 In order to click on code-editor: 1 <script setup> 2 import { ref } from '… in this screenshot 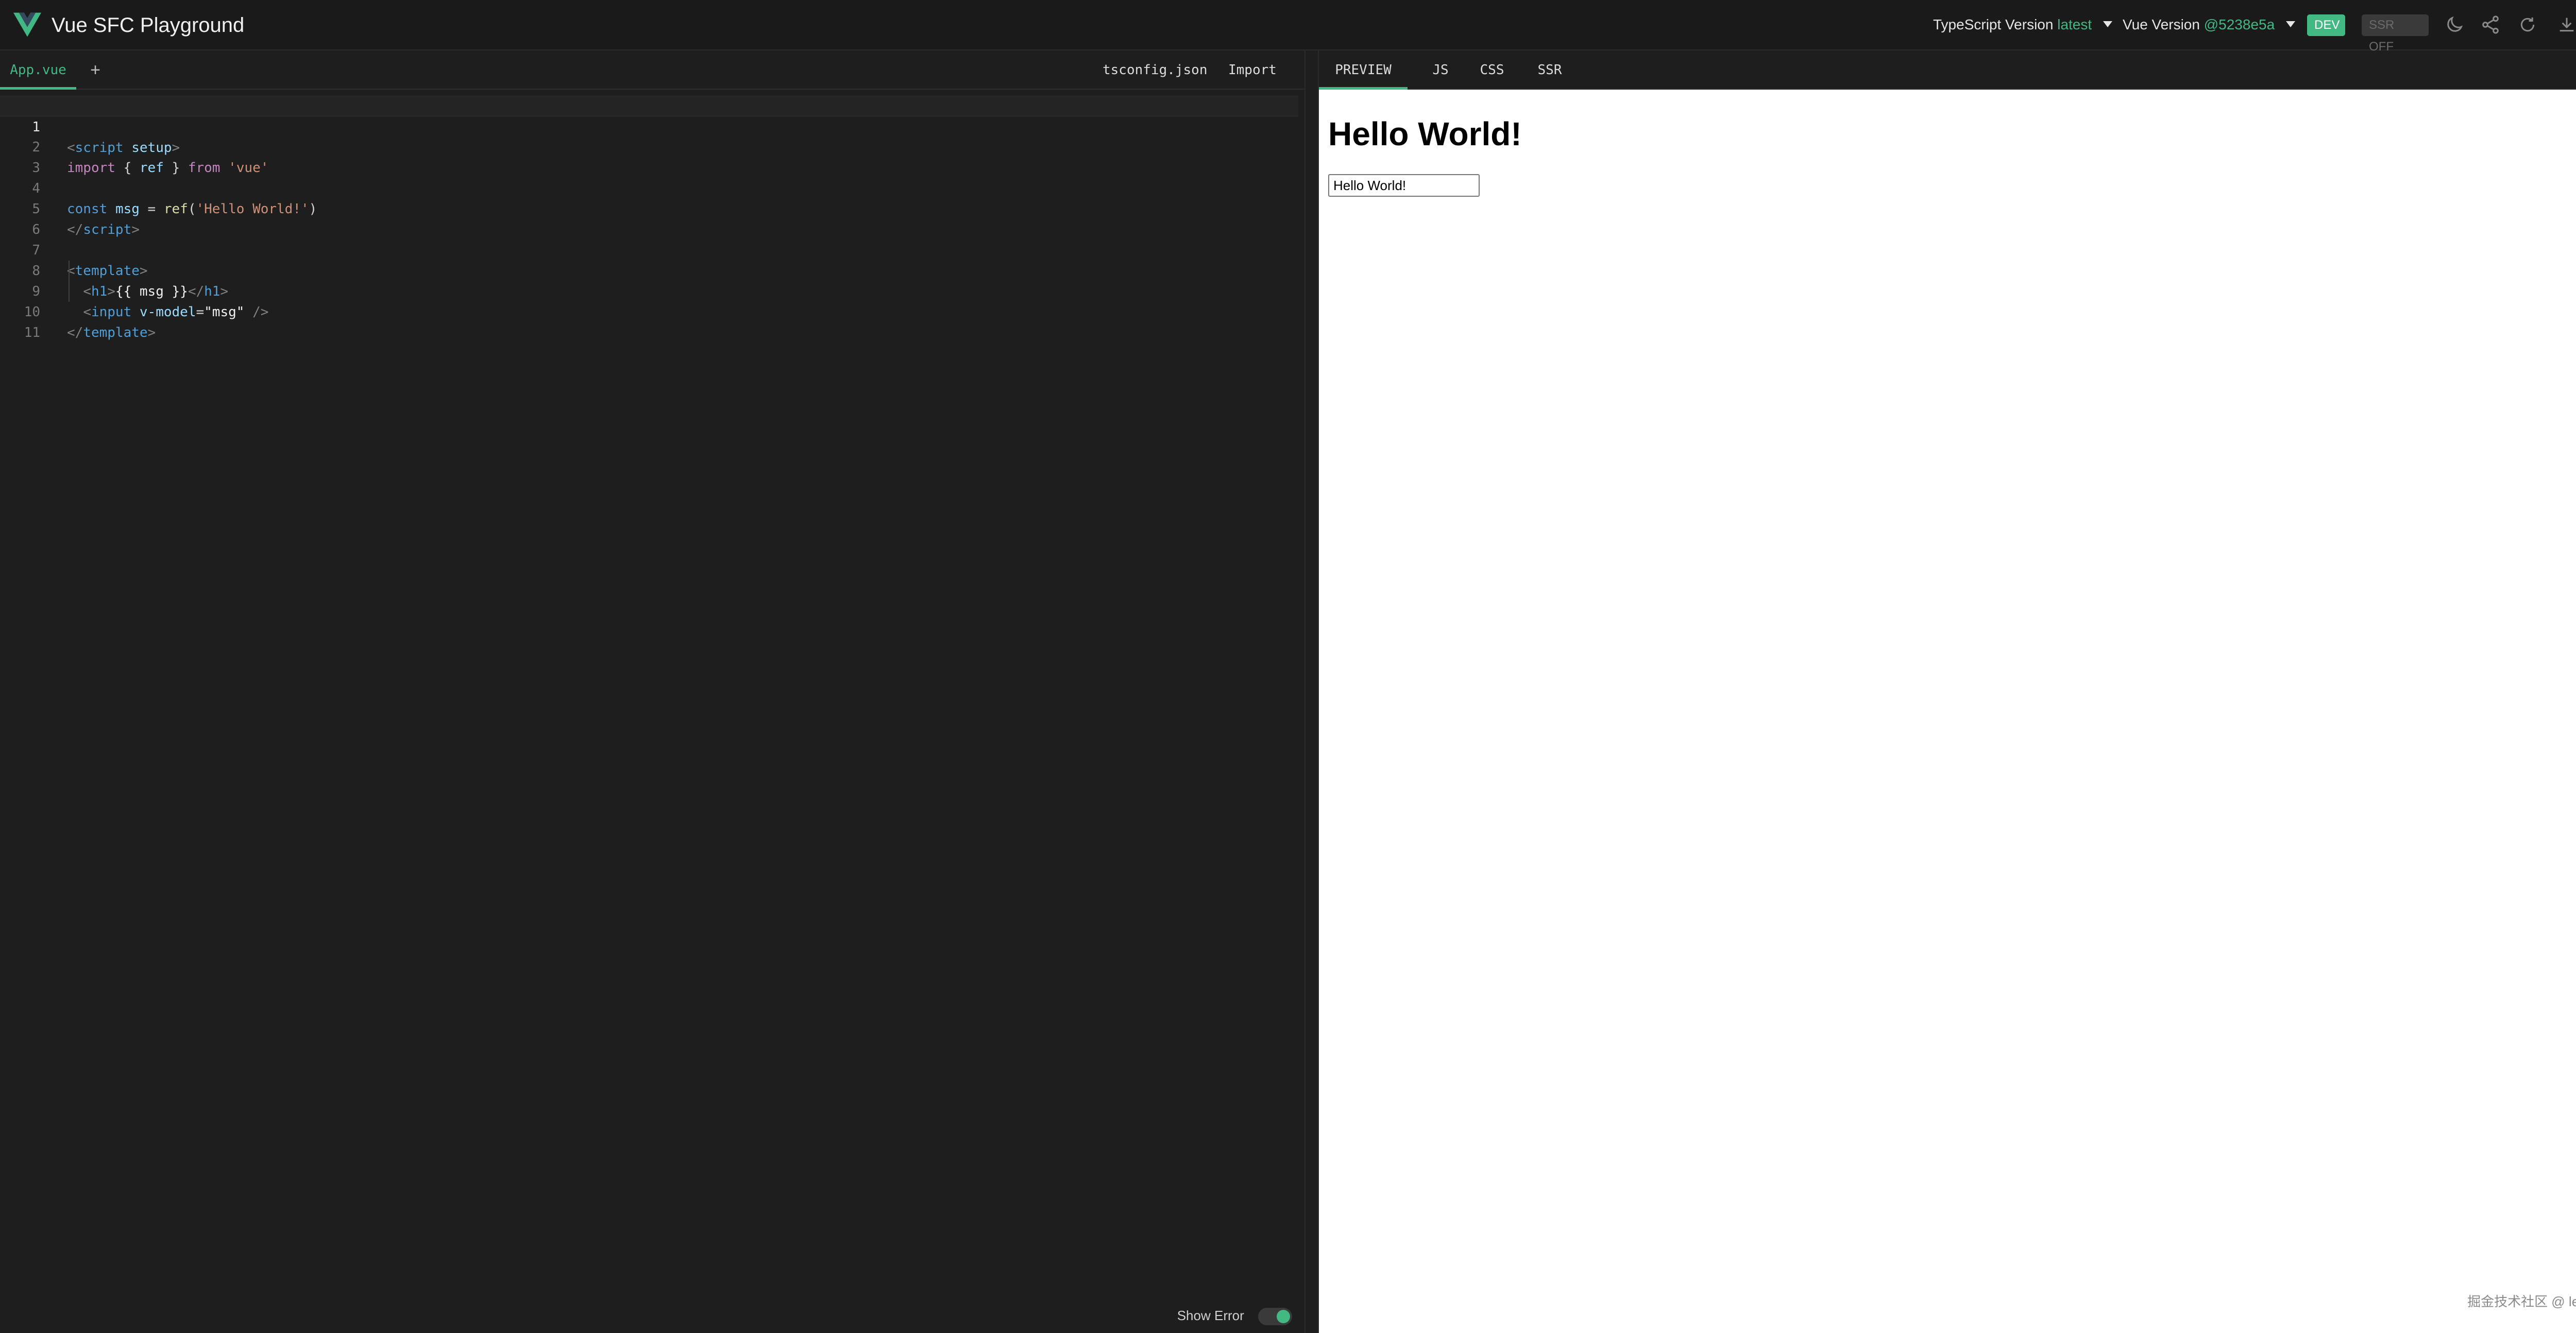, I will do `click(649, 218)`.